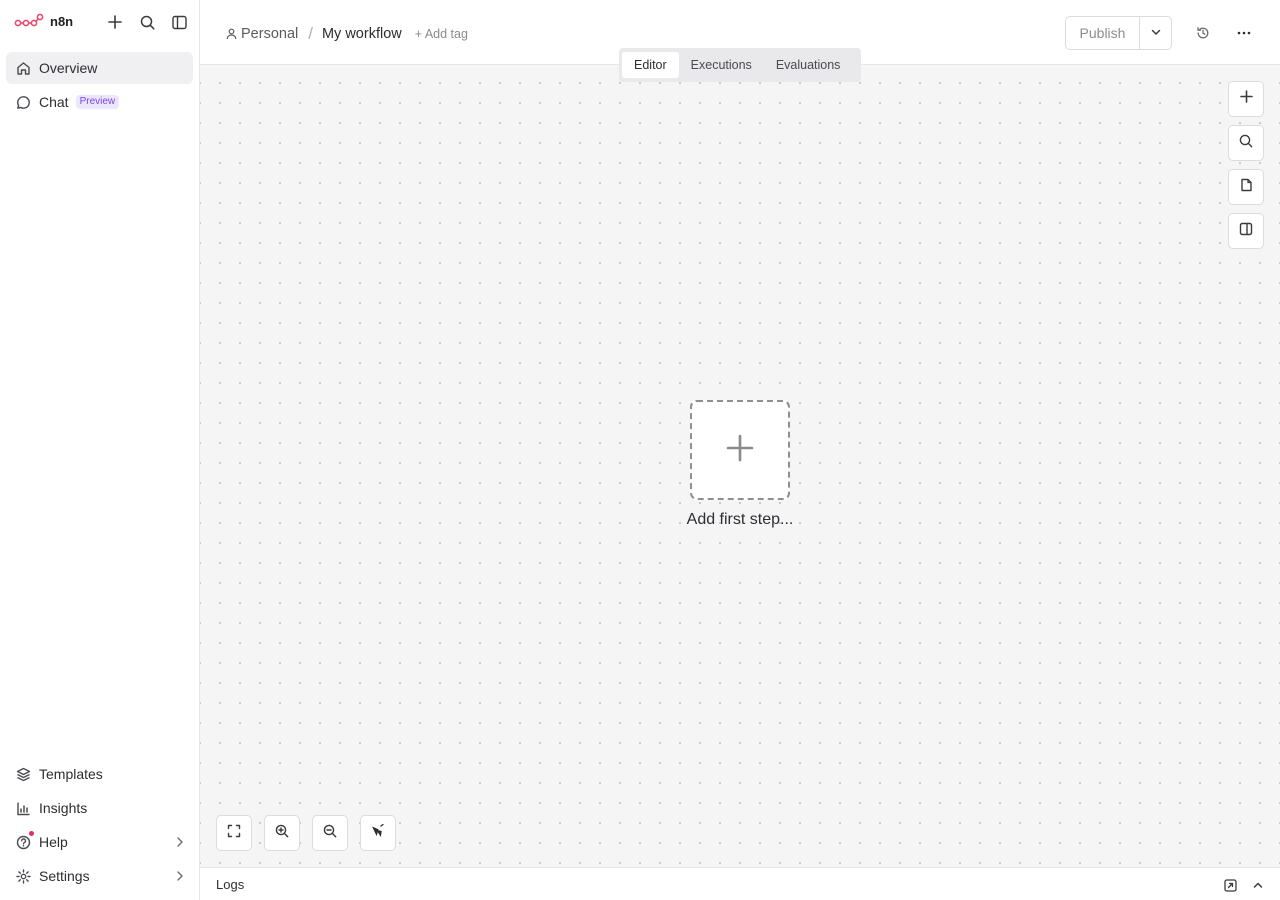 This screenshot has width=1280, height=900. I want to click on add-node-button, so click(1246, 99).